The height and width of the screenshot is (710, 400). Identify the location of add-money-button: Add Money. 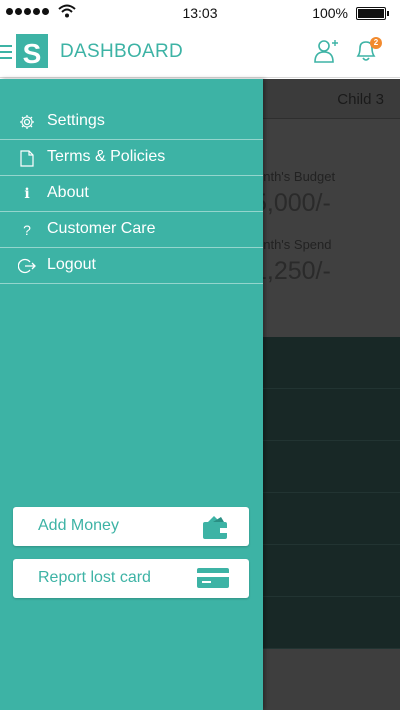
(131, 526).